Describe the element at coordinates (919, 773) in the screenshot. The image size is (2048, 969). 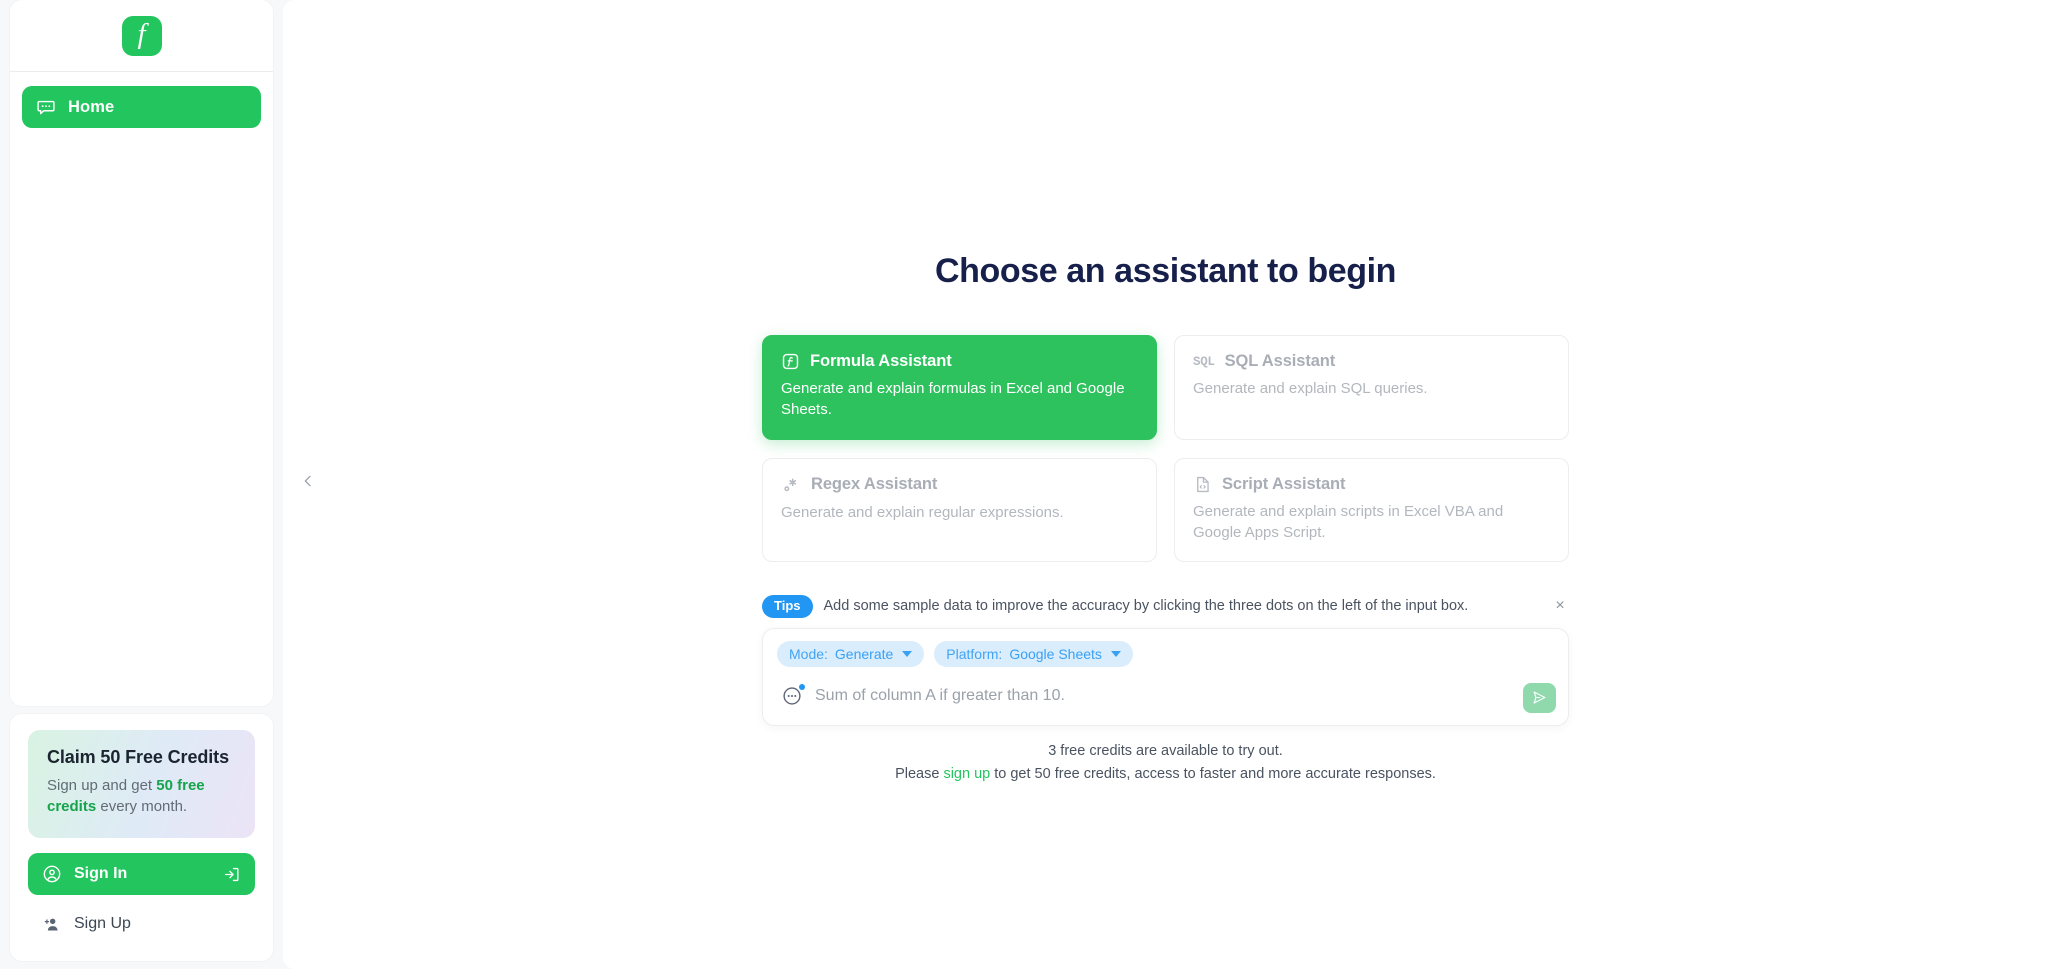
I see `footnote-signup-before: Please` at that location.